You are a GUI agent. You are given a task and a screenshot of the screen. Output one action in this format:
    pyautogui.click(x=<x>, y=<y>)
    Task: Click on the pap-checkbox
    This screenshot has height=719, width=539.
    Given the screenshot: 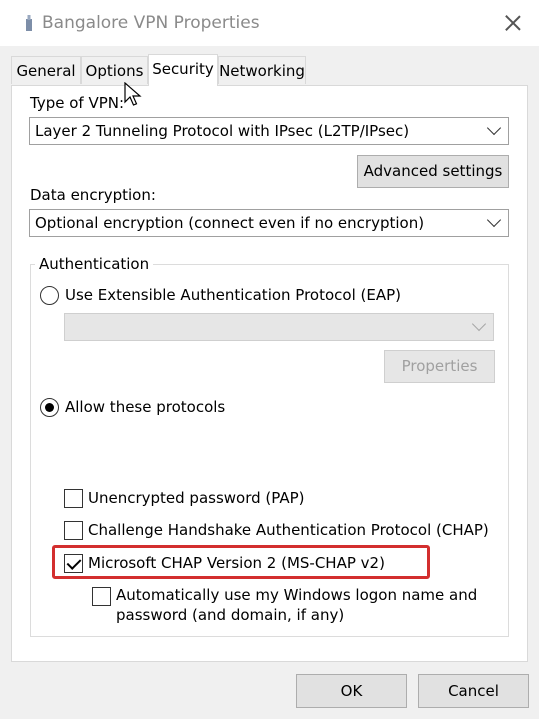 What is the action you would take?
    pyautogui.click(x=73, y=498)
    